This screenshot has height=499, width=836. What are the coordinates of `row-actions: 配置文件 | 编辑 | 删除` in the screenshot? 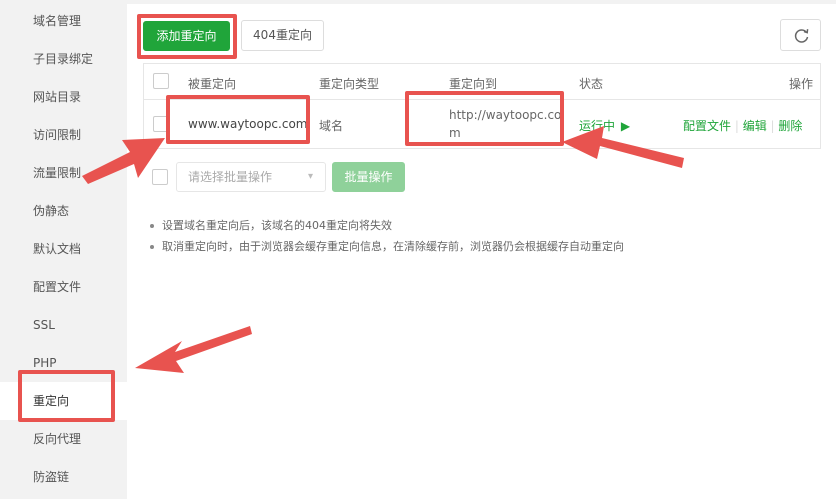 It's located at (742, 125).